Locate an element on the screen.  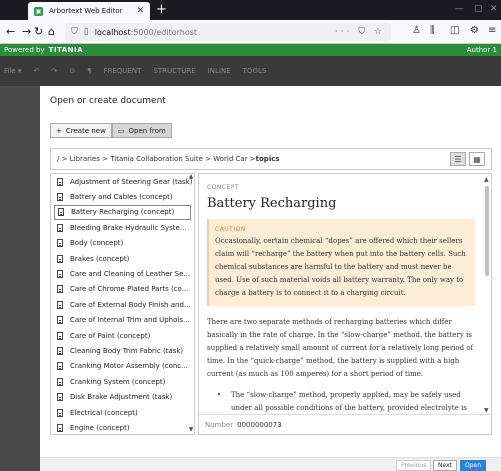
menu-file: File ▾ is located at coordinates (12, 71).